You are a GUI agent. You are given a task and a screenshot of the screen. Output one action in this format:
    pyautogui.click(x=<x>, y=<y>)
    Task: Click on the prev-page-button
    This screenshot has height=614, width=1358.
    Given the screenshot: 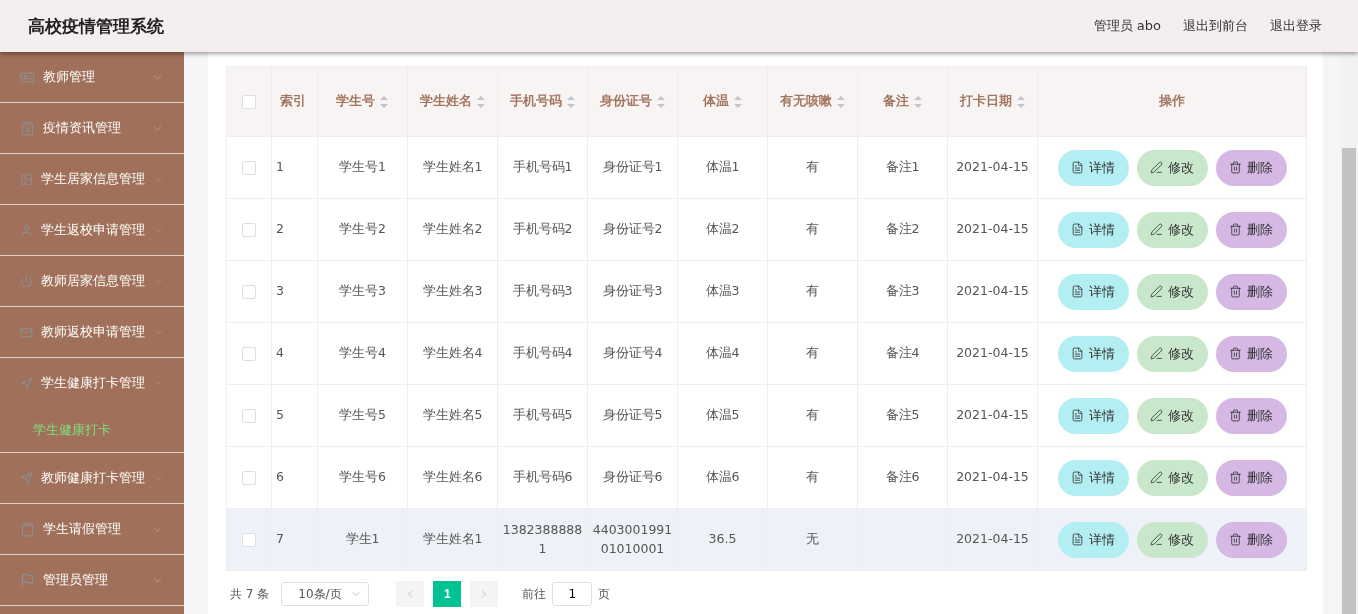 What is the action you would take?
    pyautogui.click(x=410, y=594)
    